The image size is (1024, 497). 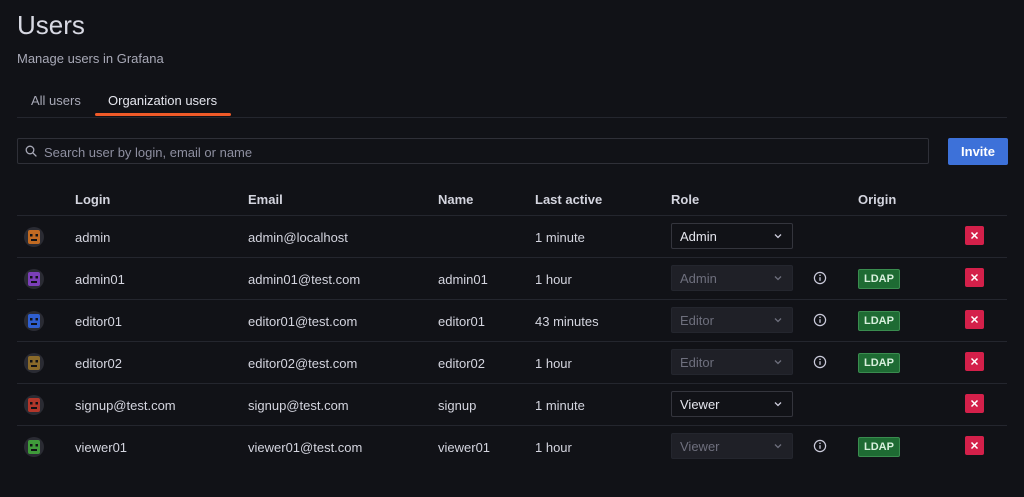 What do you see at coordinates (464, 447) in the screenshot?
I see `name-cell: viewer01` at bounding box center [464, 447].